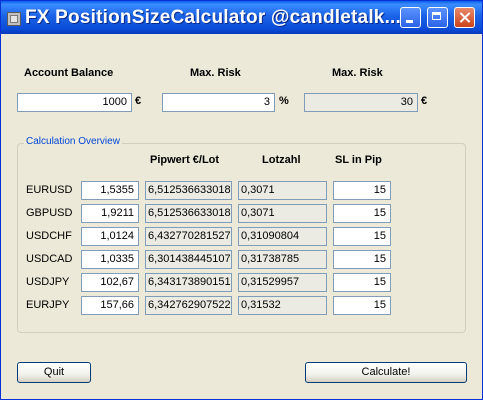  I want to click on lotzahl-header: Lotzahl, so click(281, 160).